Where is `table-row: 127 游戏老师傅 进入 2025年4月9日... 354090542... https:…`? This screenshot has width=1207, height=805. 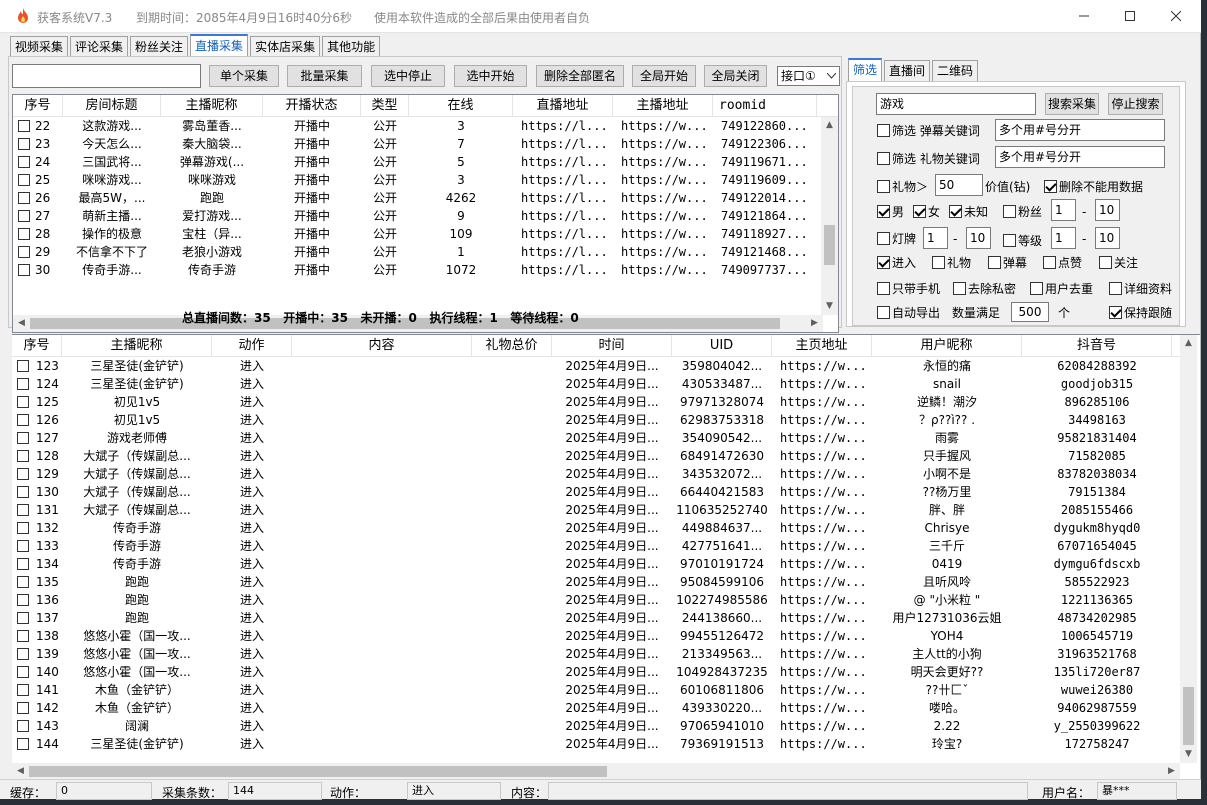 table-row: 127 游戏老师傅 进入 2025年4月9日... 354090542... https:… is located at coordinates (596, 438).